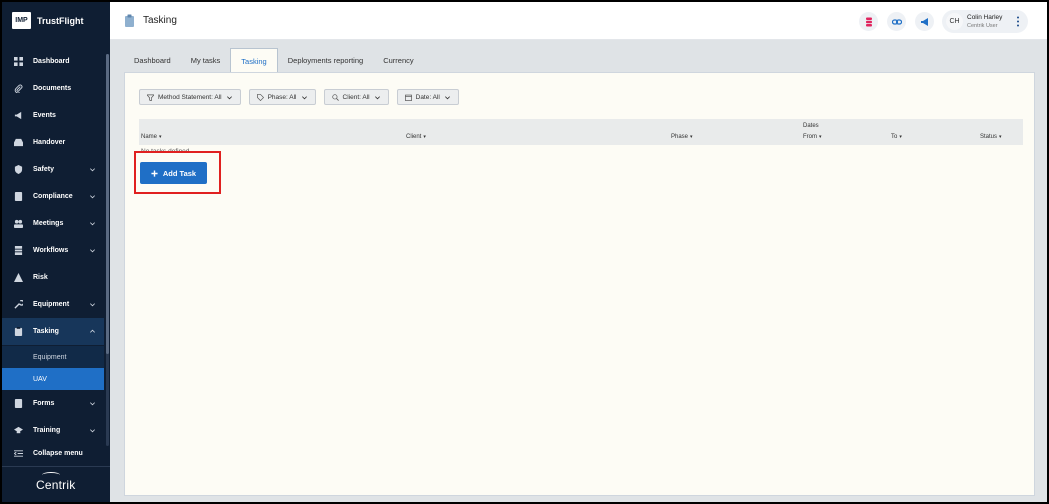 This screenshot has height=504, width=1049. I want to click on user-menu: CH Colin Harley Centrik User, so click(985, 21).